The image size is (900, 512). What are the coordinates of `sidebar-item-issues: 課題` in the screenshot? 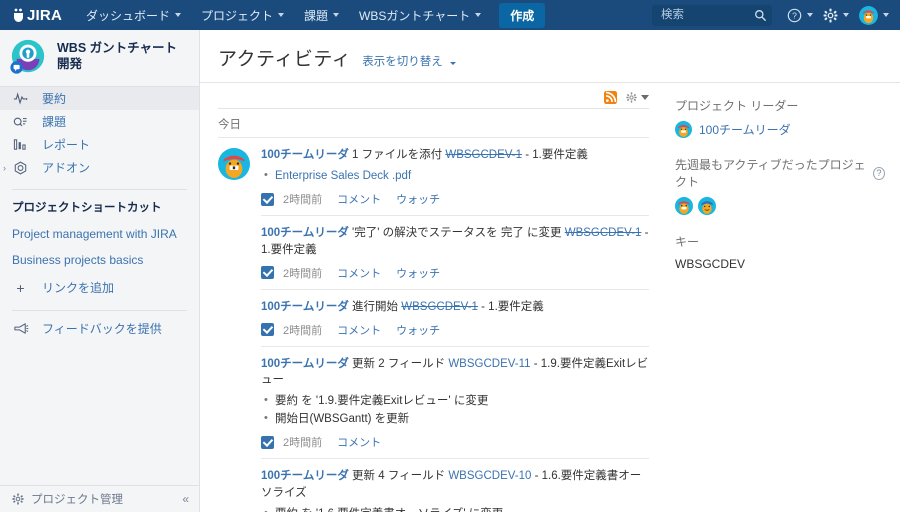 It's located at (99, 121).